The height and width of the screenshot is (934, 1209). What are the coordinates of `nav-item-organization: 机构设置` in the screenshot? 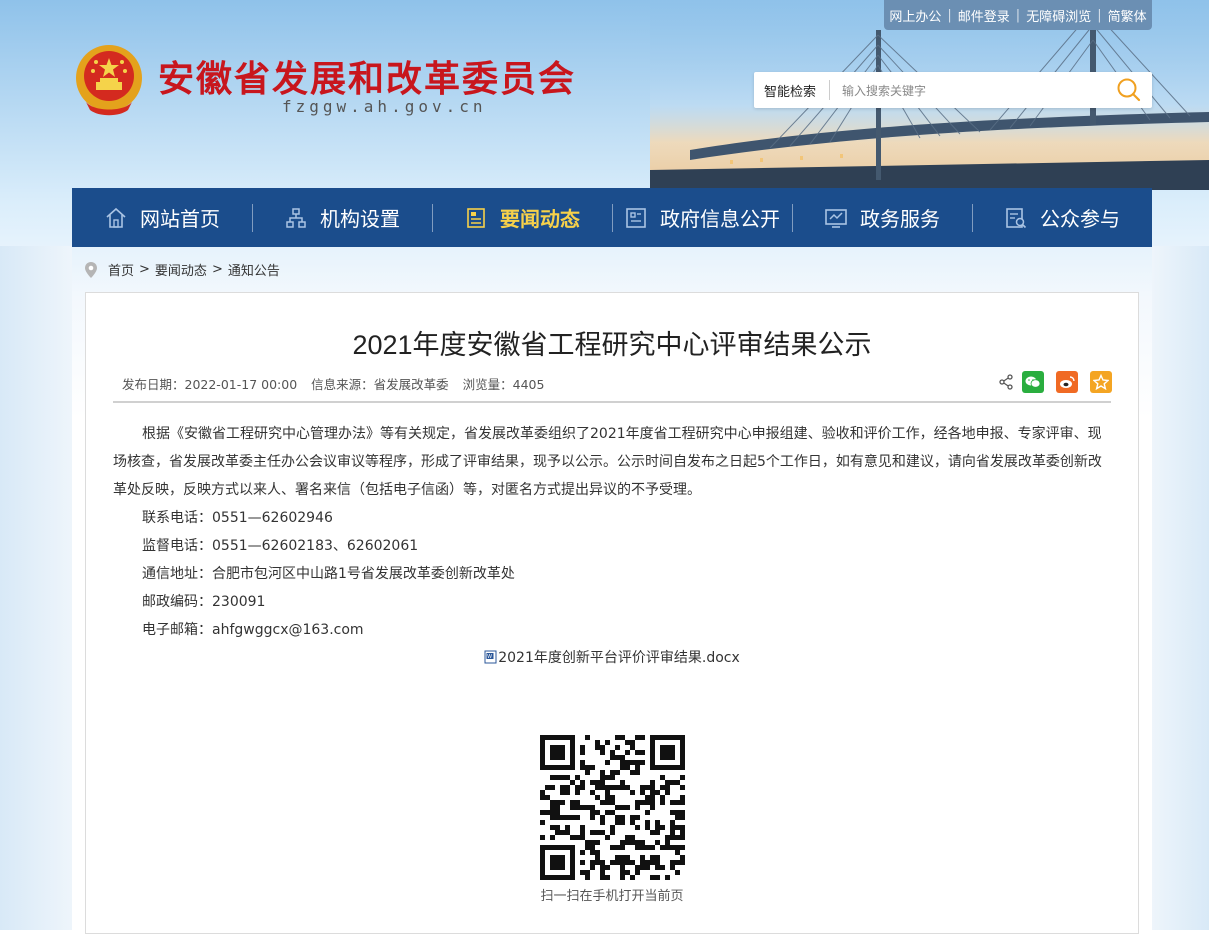 It's located at (342, 217).